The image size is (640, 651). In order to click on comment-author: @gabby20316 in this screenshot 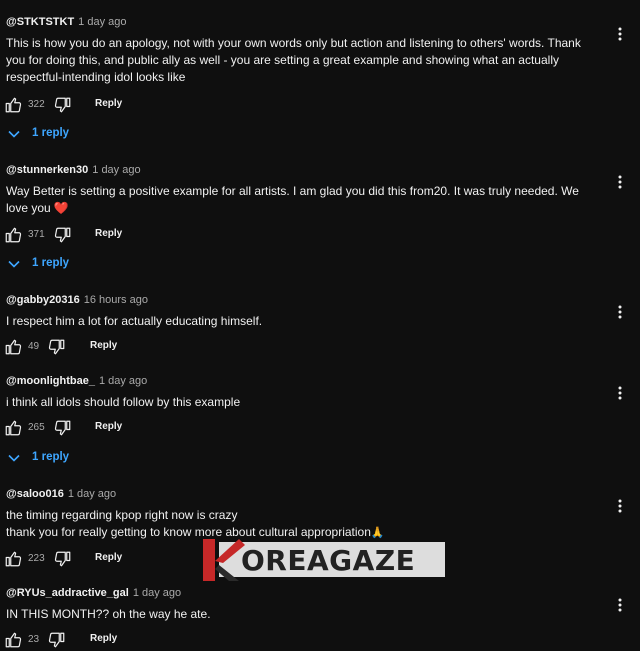, I will do `click(43, 300)`.